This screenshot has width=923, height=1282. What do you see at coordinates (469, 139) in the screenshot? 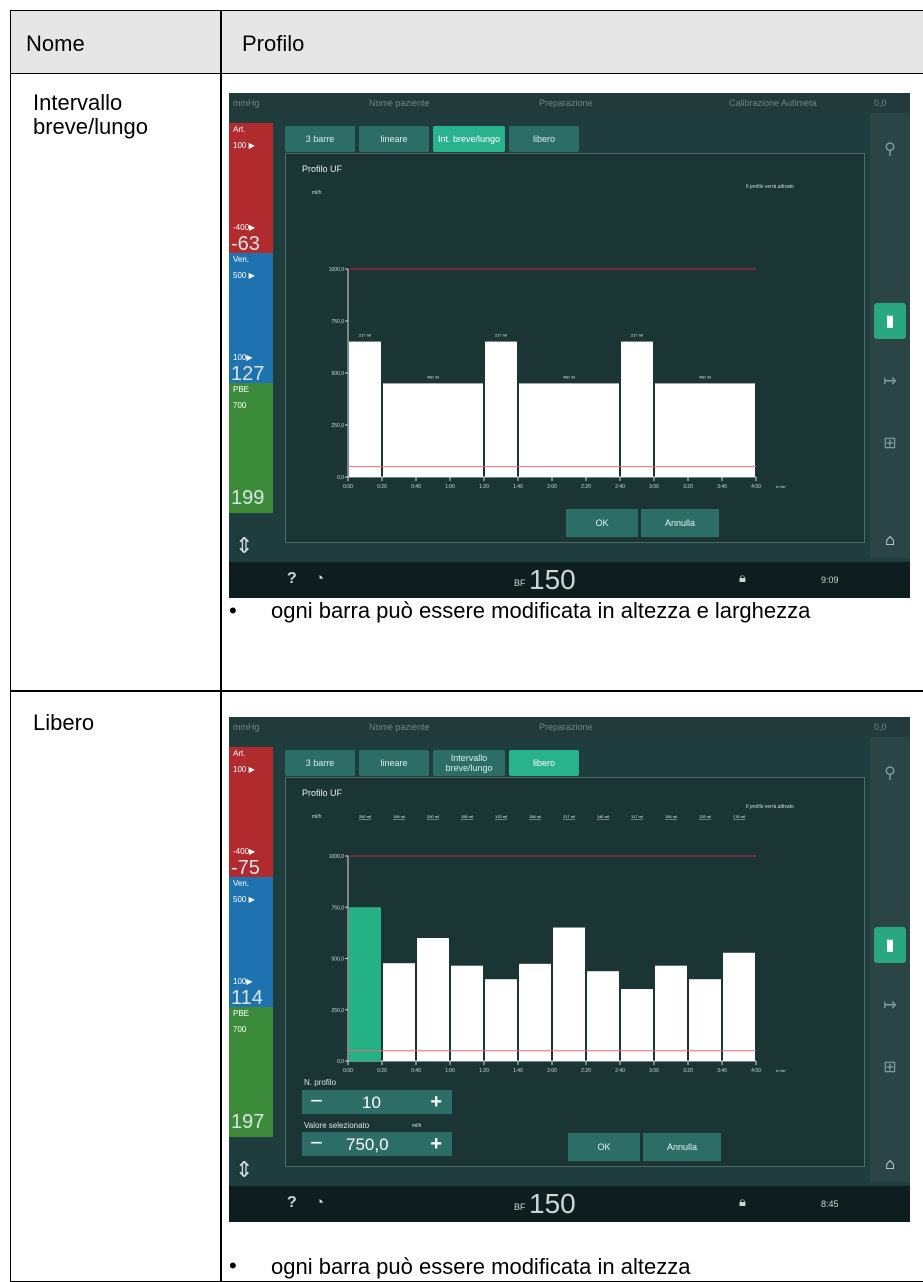
I see `tab-intervallo: Int. breve/lungo` at bounding box center [469, 139].